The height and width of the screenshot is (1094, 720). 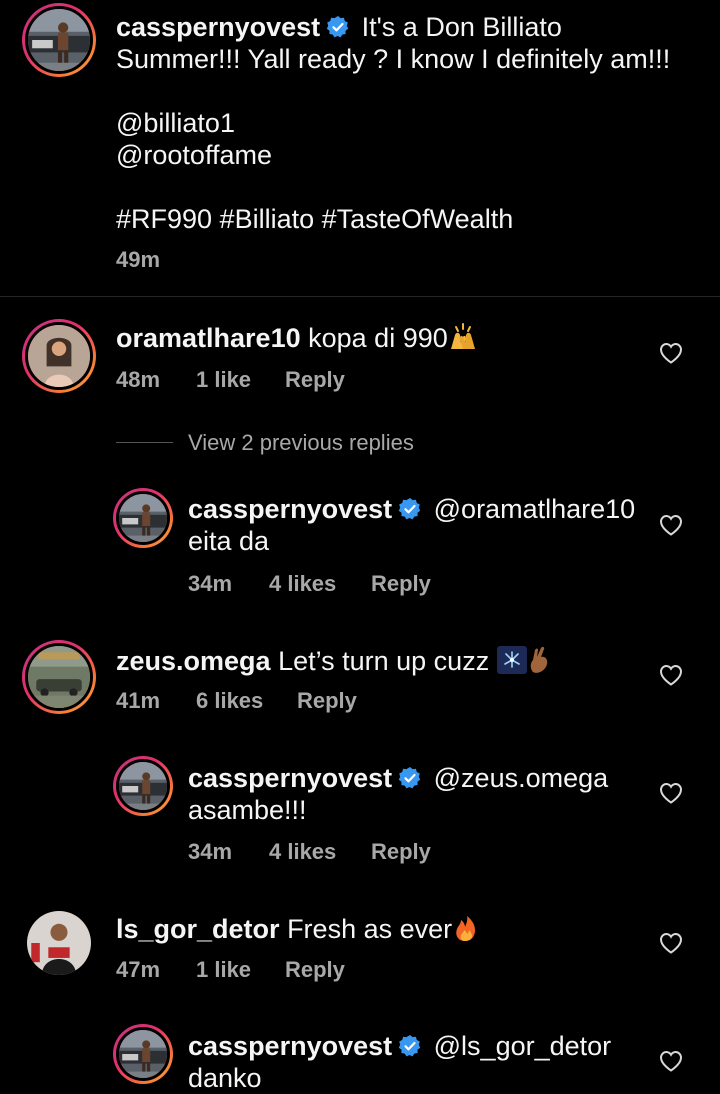 I want to click on comment-body: ls_gor_detor Fresh as ever, so click(x=376, y=929).